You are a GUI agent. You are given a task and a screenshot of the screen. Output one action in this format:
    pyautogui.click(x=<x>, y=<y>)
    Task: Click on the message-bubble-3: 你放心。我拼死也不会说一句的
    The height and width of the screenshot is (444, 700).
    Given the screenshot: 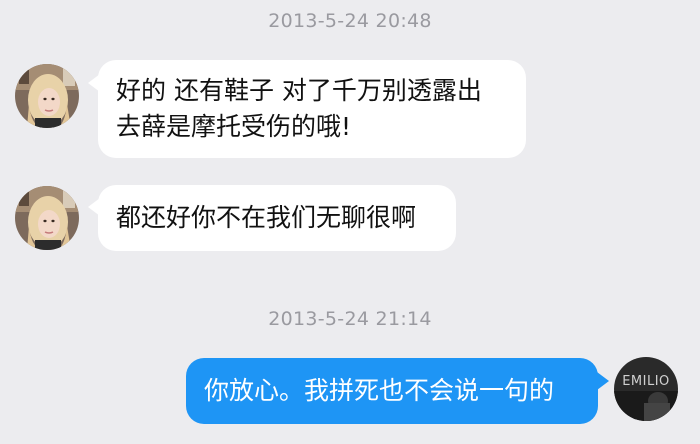 What is the action you would take?
    pyautogui.click(x=392, y=391)
    